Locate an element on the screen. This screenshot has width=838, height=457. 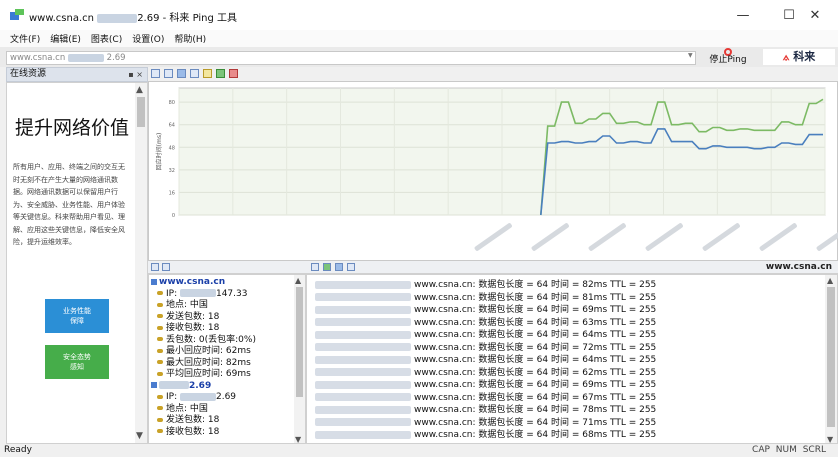
tree-host-node: www.csna.cn is located at coordinates (188, 283).